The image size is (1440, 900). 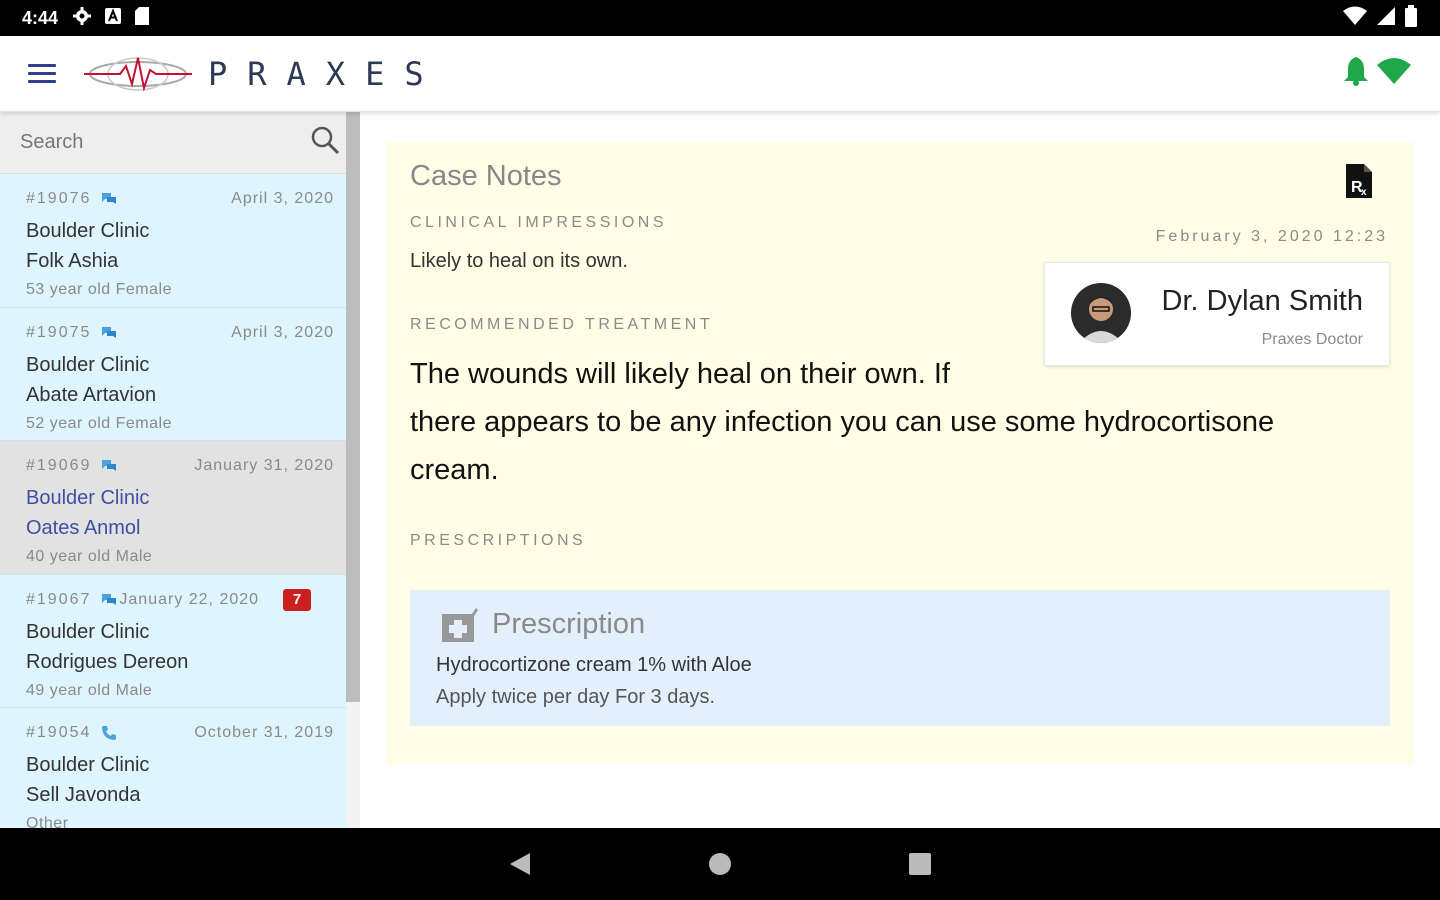 I want to click on prescription-medication: Hydrocortizone cream 1% with Aloe, so click(x=594, y=665).